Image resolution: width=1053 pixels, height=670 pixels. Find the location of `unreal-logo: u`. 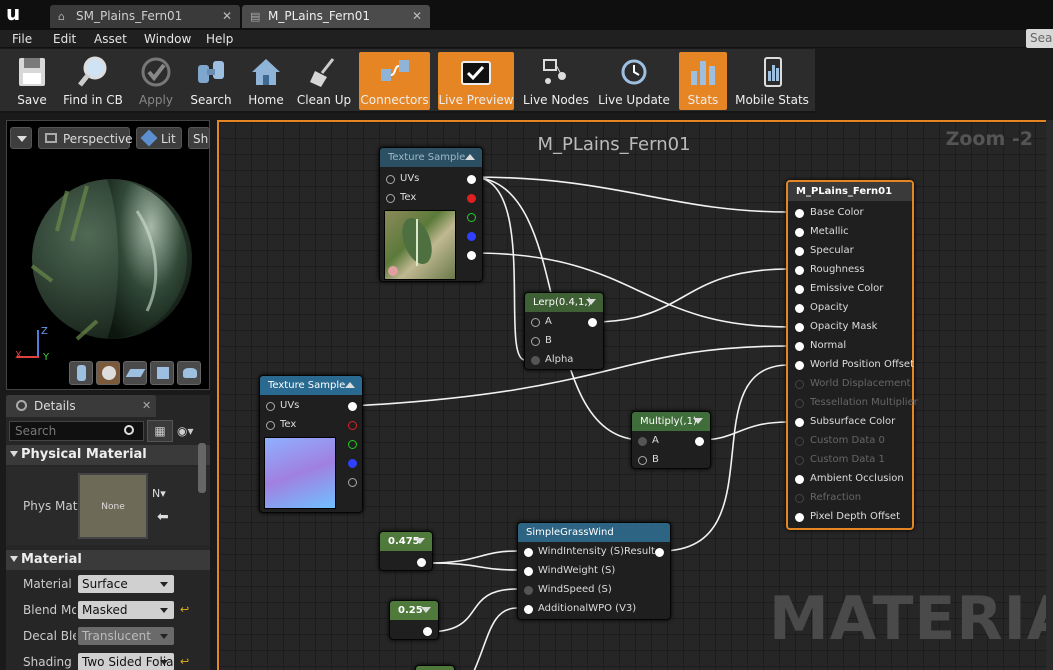

unreal-logo: u is located at coordinates (19, 14).